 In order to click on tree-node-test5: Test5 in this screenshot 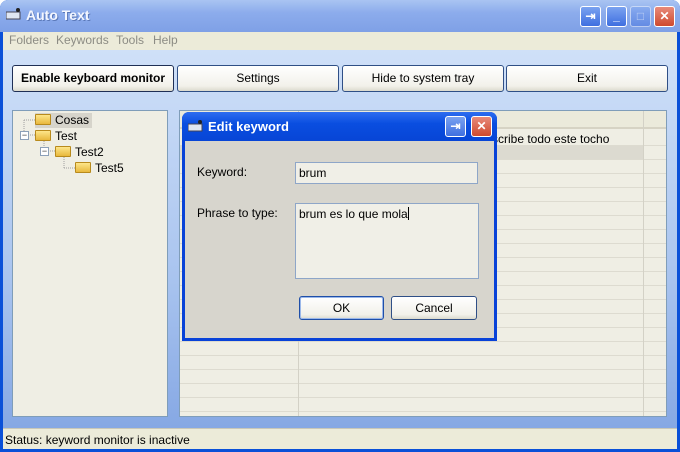, I will do `click(99, 168)`.